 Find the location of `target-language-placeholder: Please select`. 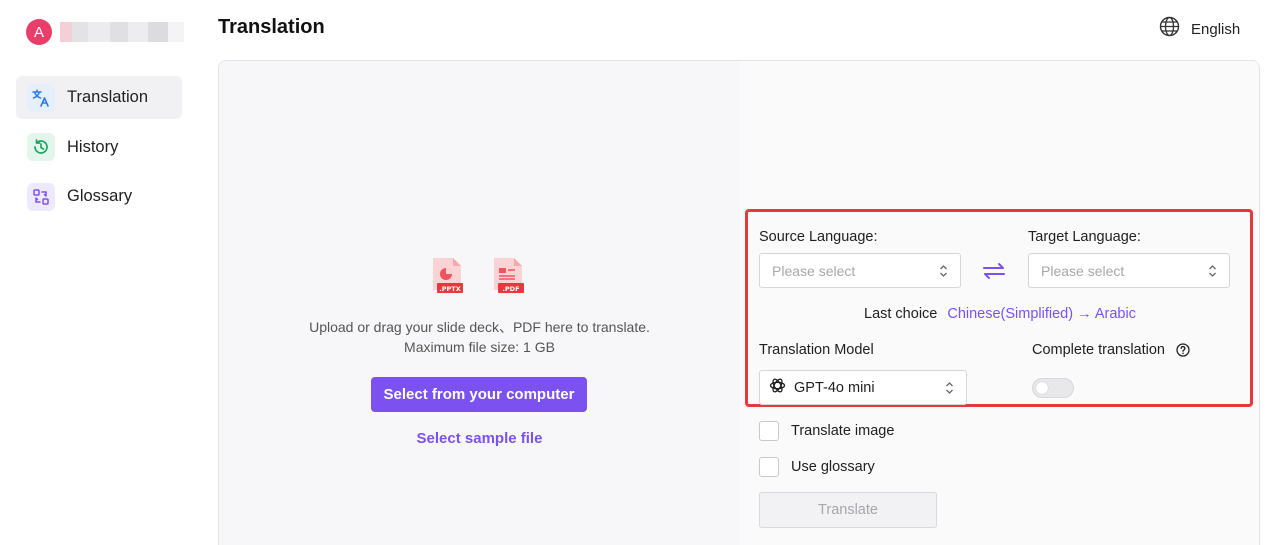

target-language-placeholder: Please select is located at coordinates (1083, 270).